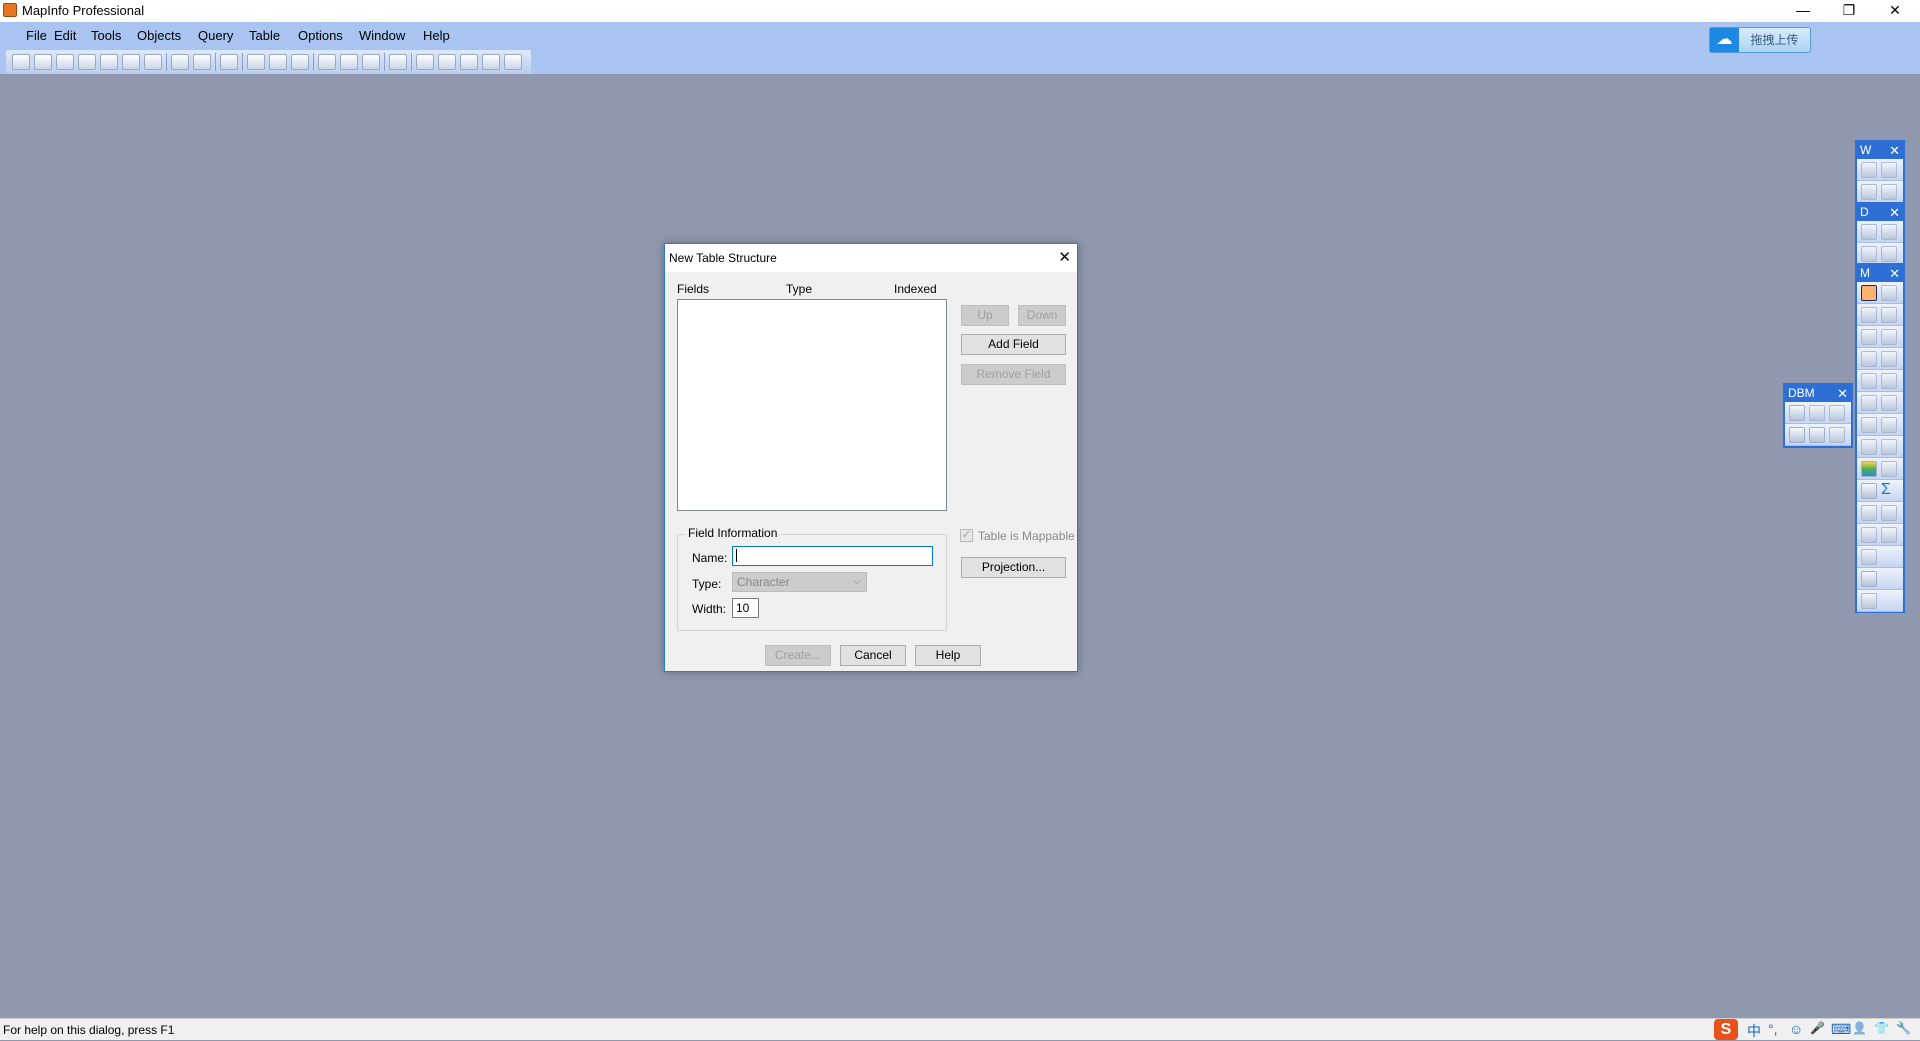 This screenshot has height=1041, width=1920. What do you see at coordinates (436, 35) in the screenshot?
I see `menu-help: Help` at bounding box center [436, 35].